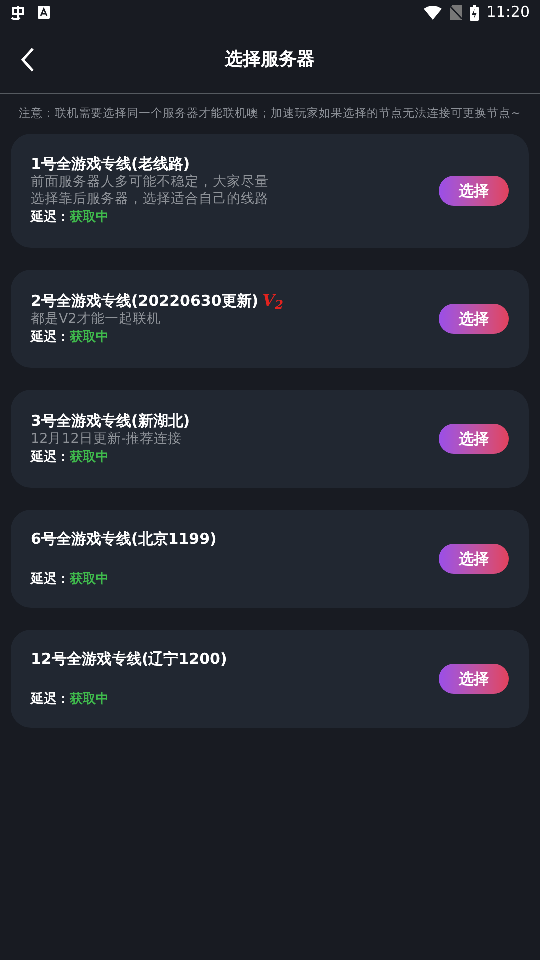 This screenshot has height=960, width=540. Describe the element at coordinates (129, 658) in the screenshot. I see `server-name: 12号全游戏专线(辽宁1200)` at that location.